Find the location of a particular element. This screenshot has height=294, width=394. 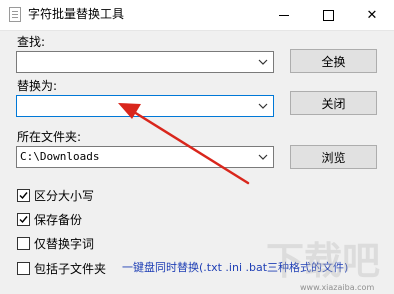

option-case-sensitive: 区分大小写 is located at coordinates (55, 195).